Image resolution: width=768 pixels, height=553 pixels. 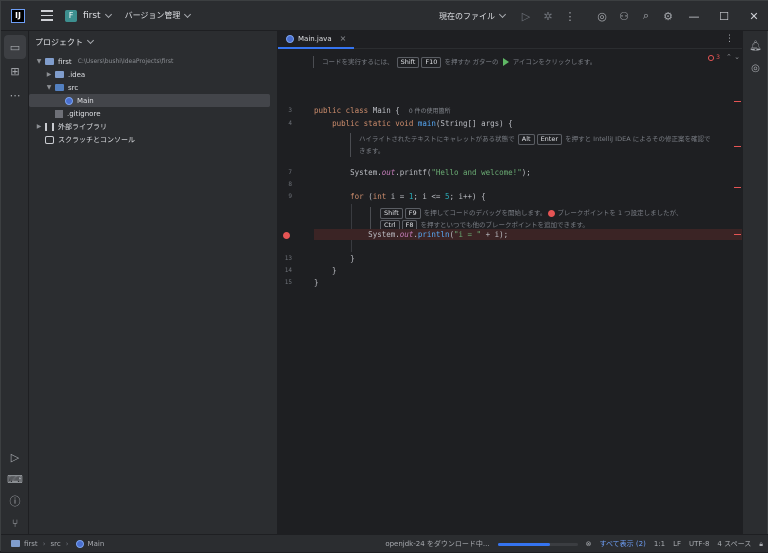 I want to click on project-name: first, so click(x=92, y=15).